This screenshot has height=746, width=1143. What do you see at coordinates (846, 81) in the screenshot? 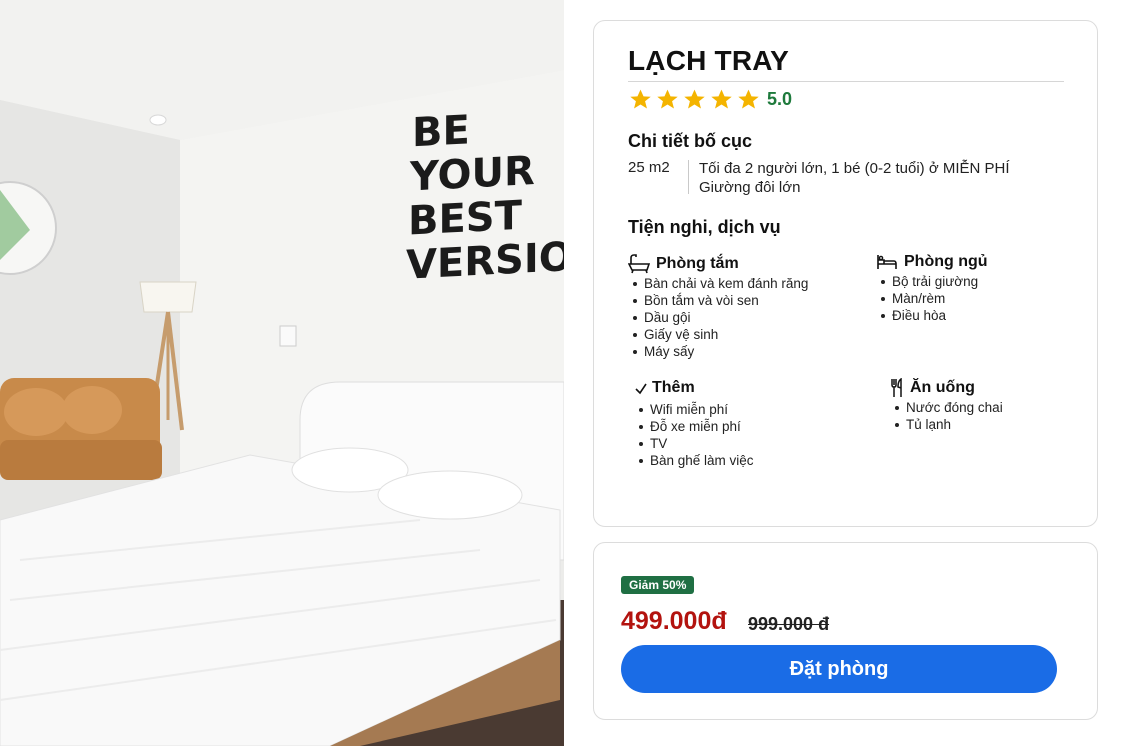
I see `title-divider` at bounding box center [846, 81].